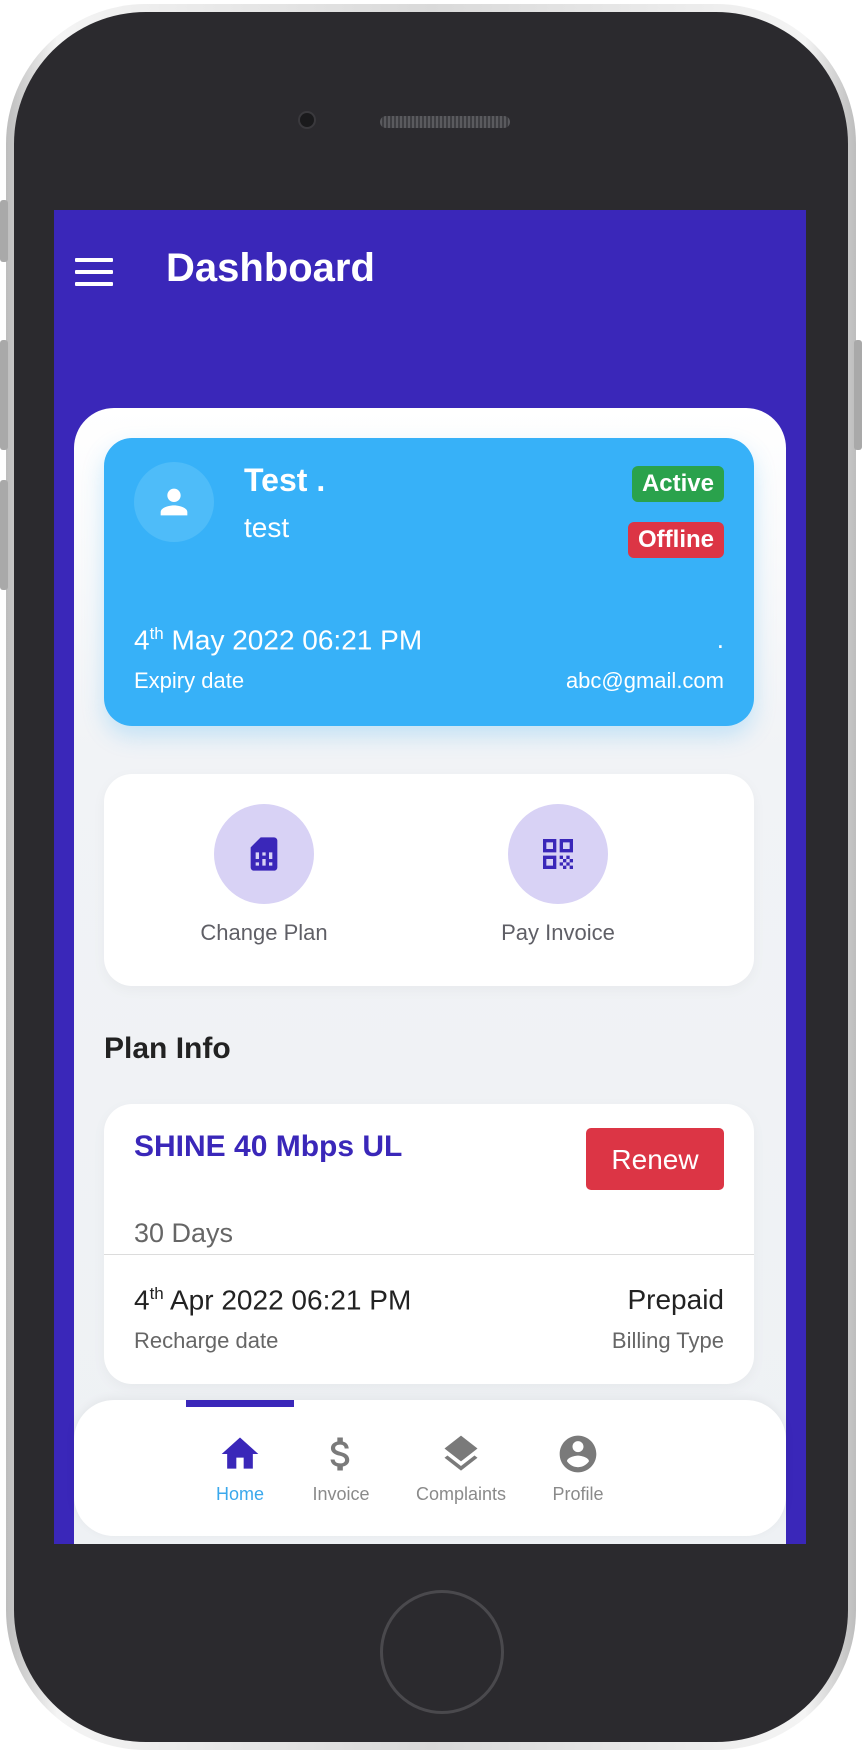 This screenshot has height=1754, width=862. I want to click on home-hardware-button, so click(442, 1652).